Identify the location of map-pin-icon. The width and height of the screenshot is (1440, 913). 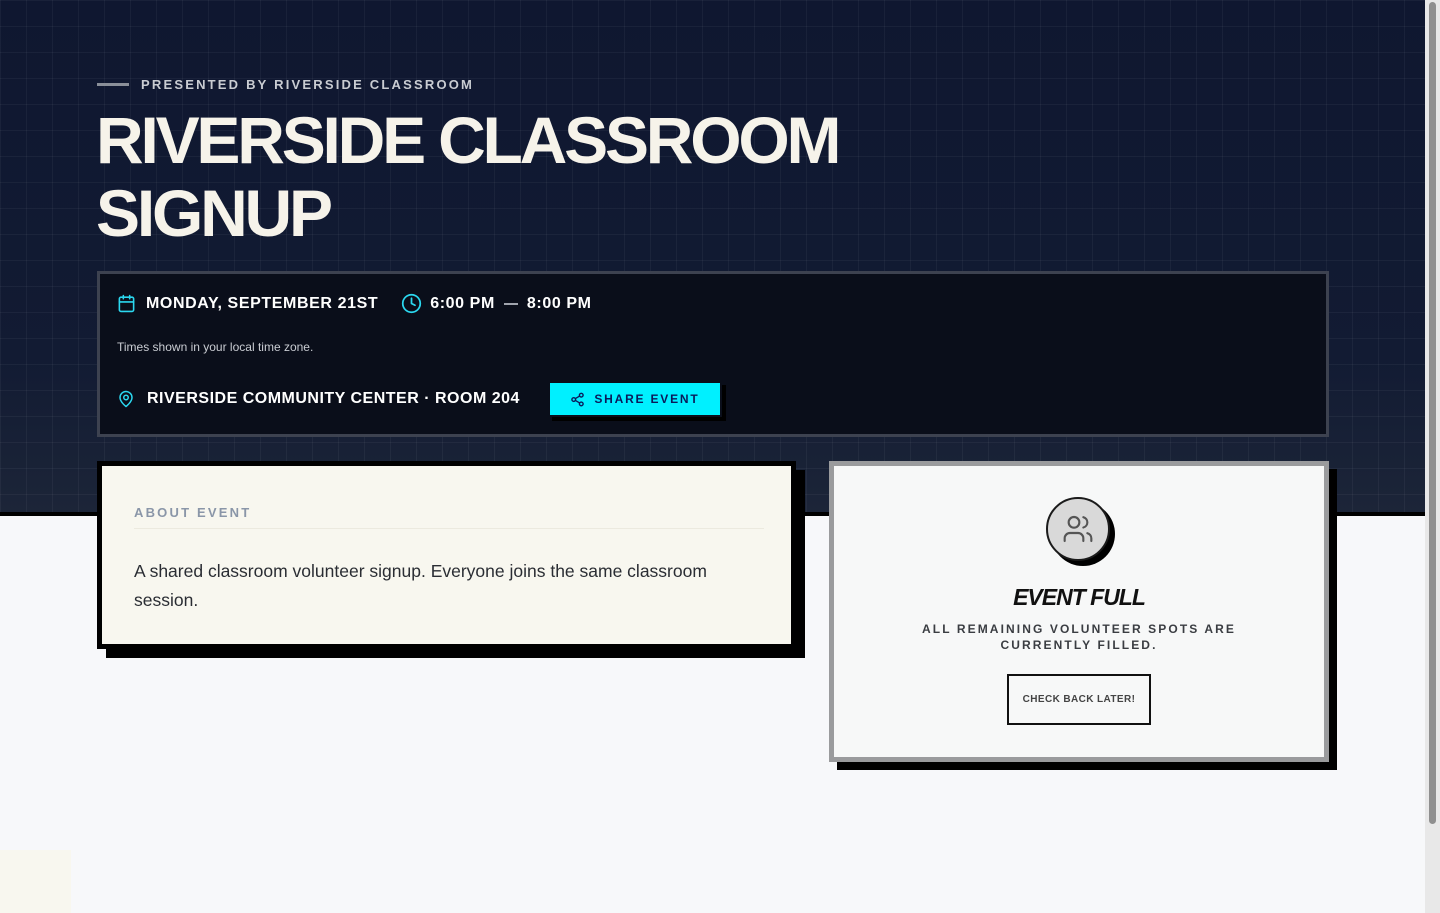
(126, 399).